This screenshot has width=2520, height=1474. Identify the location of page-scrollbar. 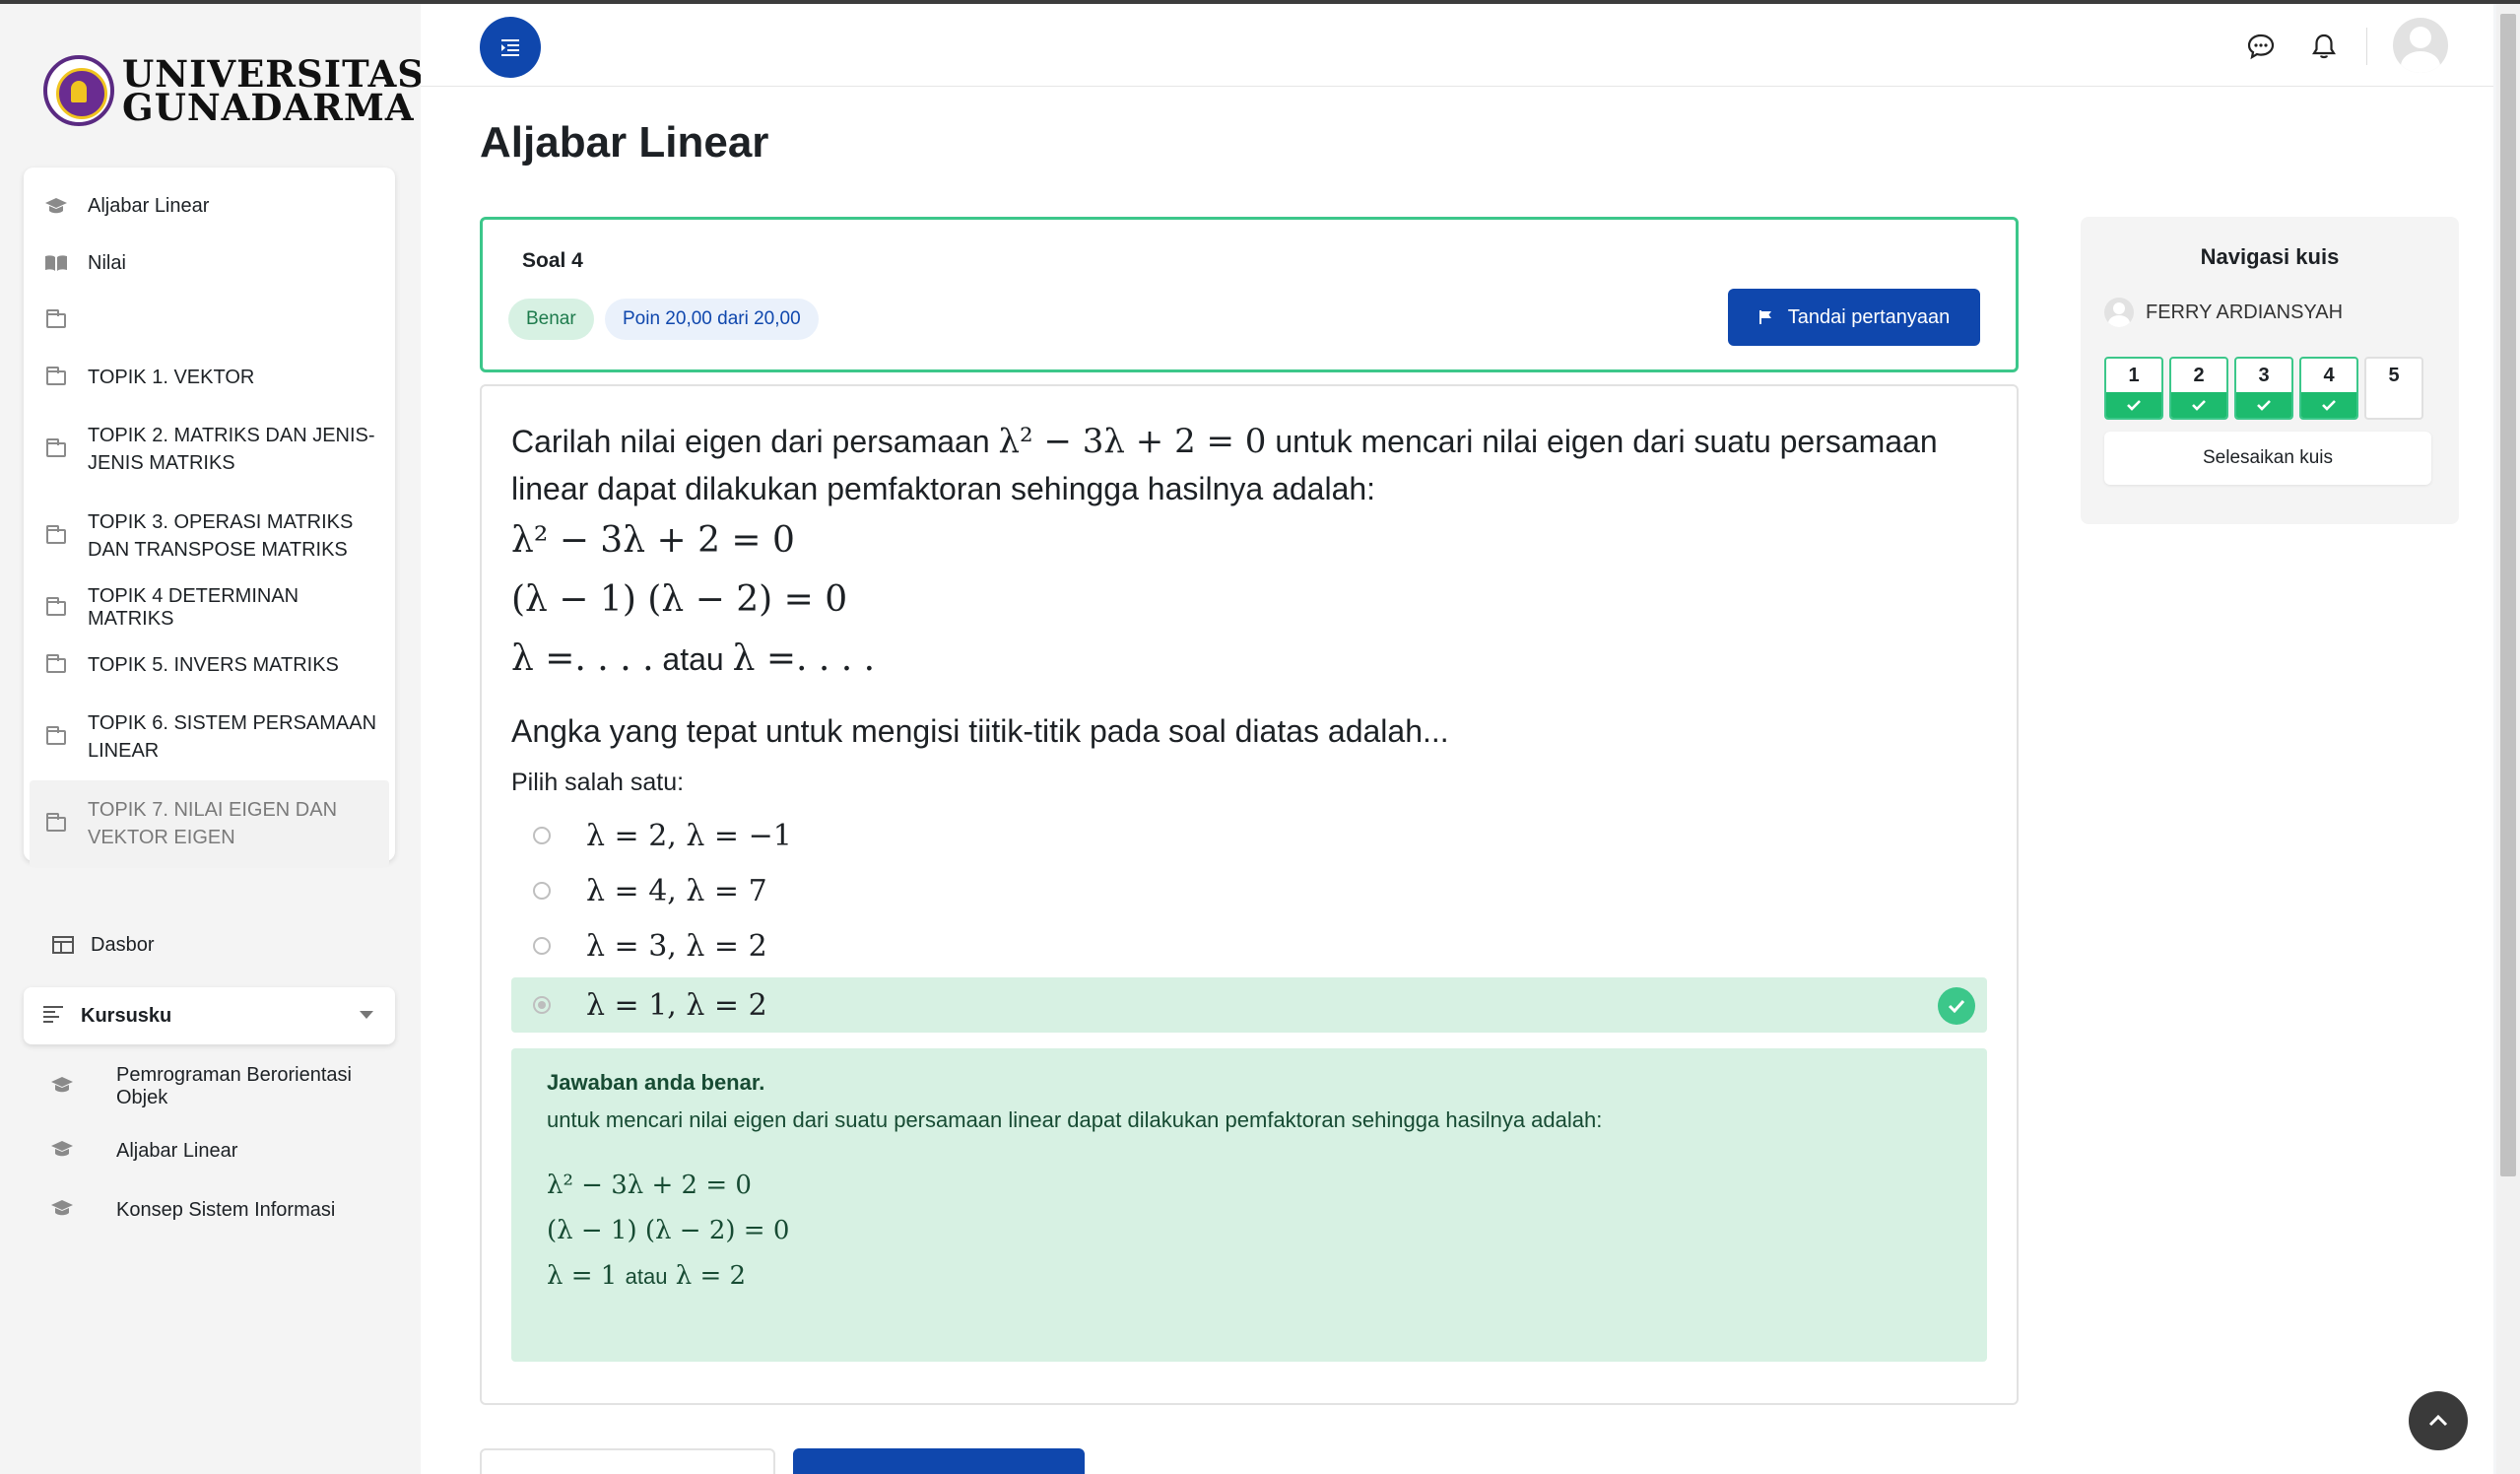
(2508, 739).